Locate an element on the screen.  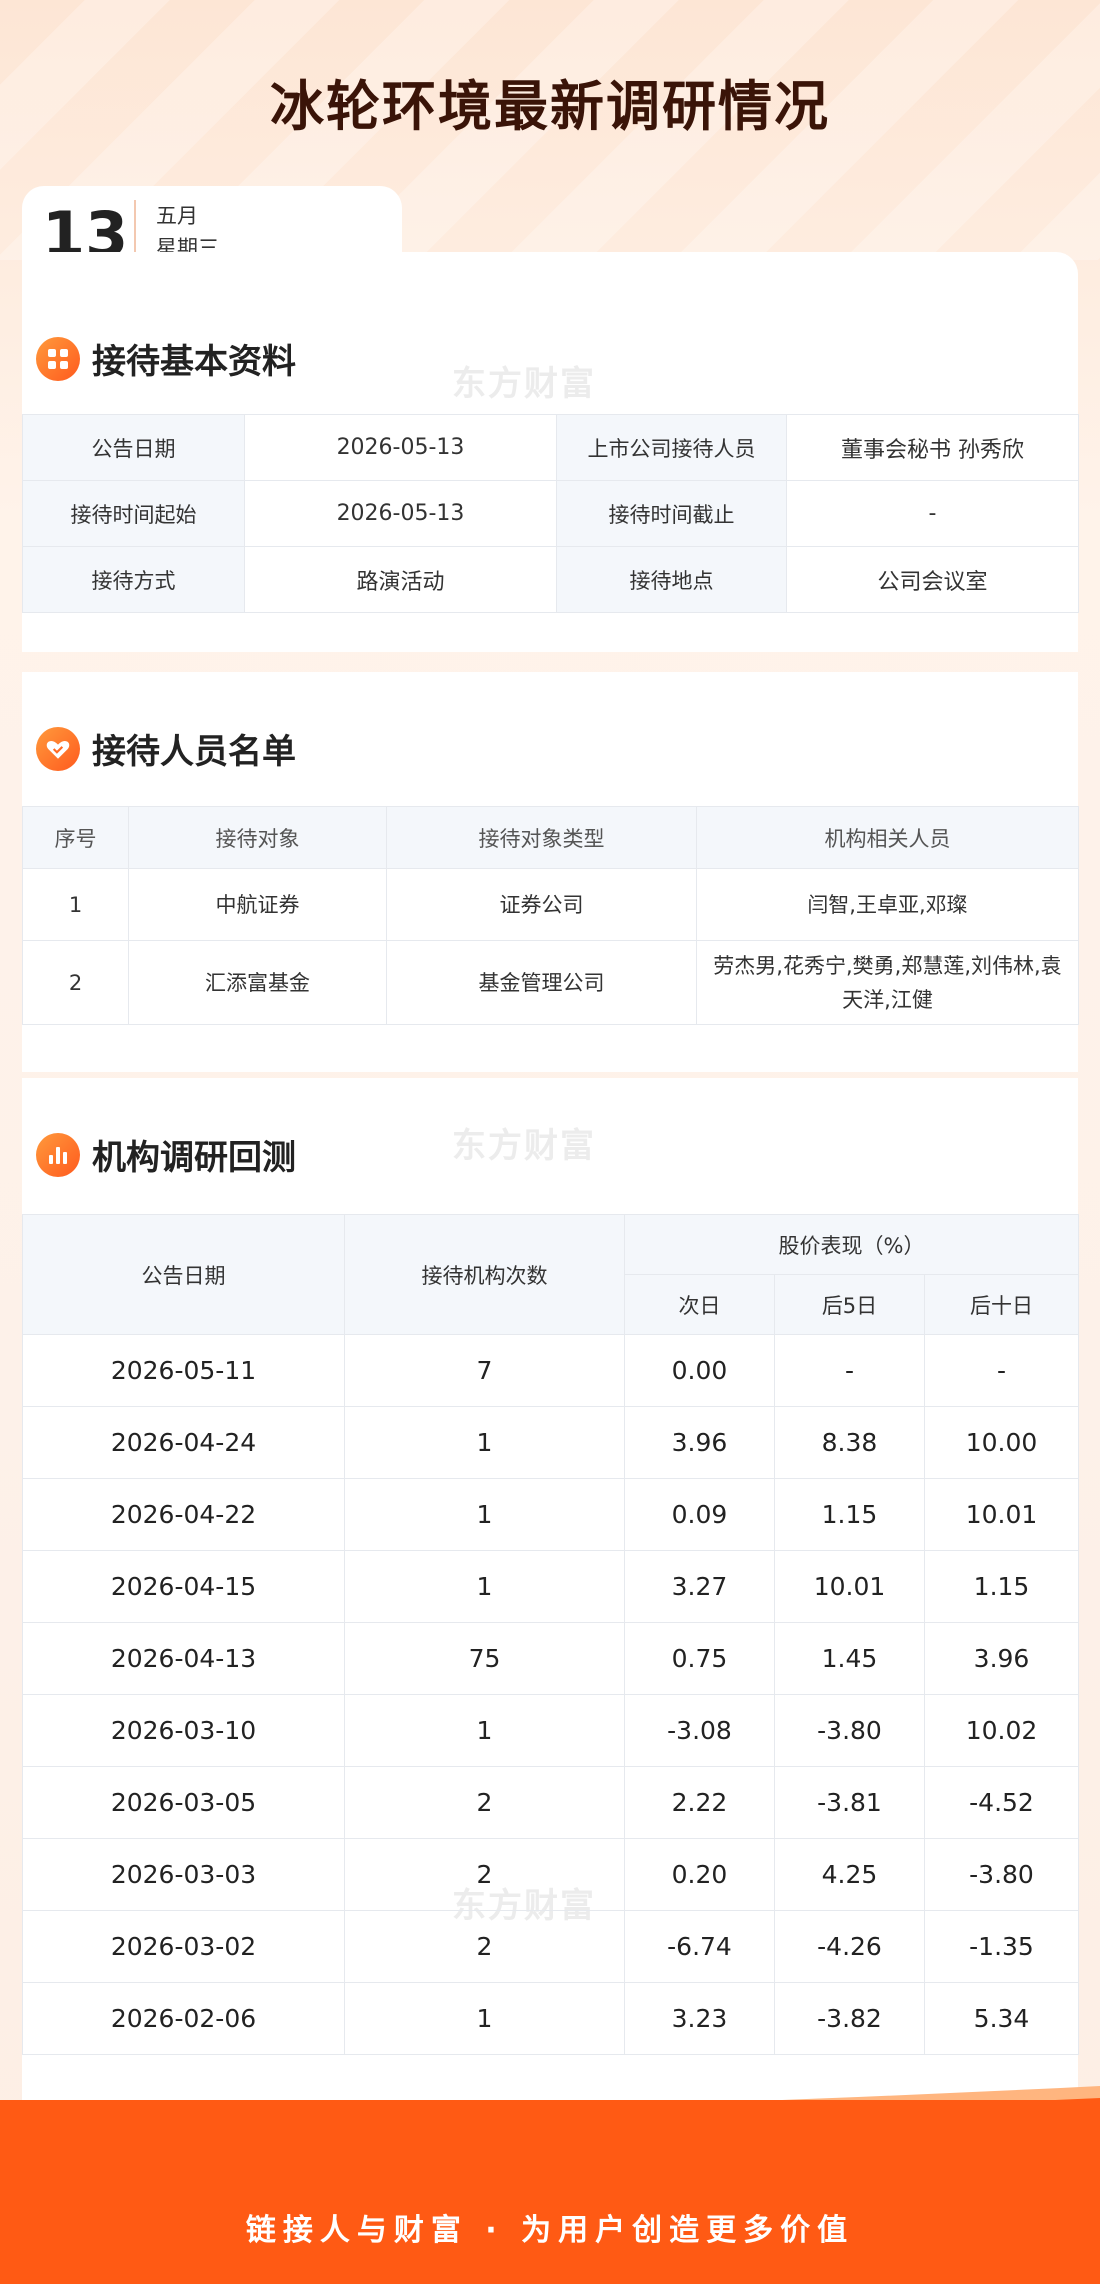
label-cell: 公告日期 is located at coordinates (133, 447).